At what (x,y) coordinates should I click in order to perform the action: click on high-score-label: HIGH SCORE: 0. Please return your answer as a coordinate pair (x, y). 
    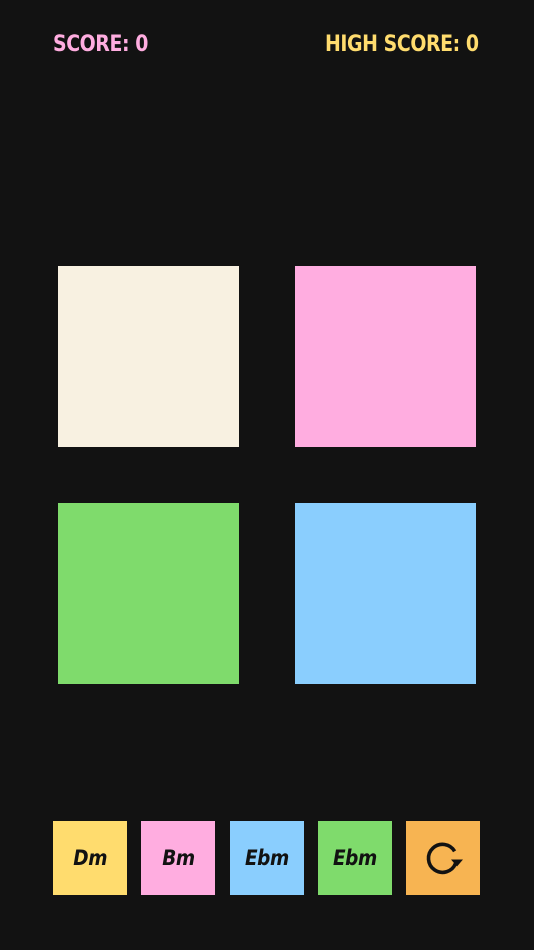
    Looking at the image, I should click on (402, 44).